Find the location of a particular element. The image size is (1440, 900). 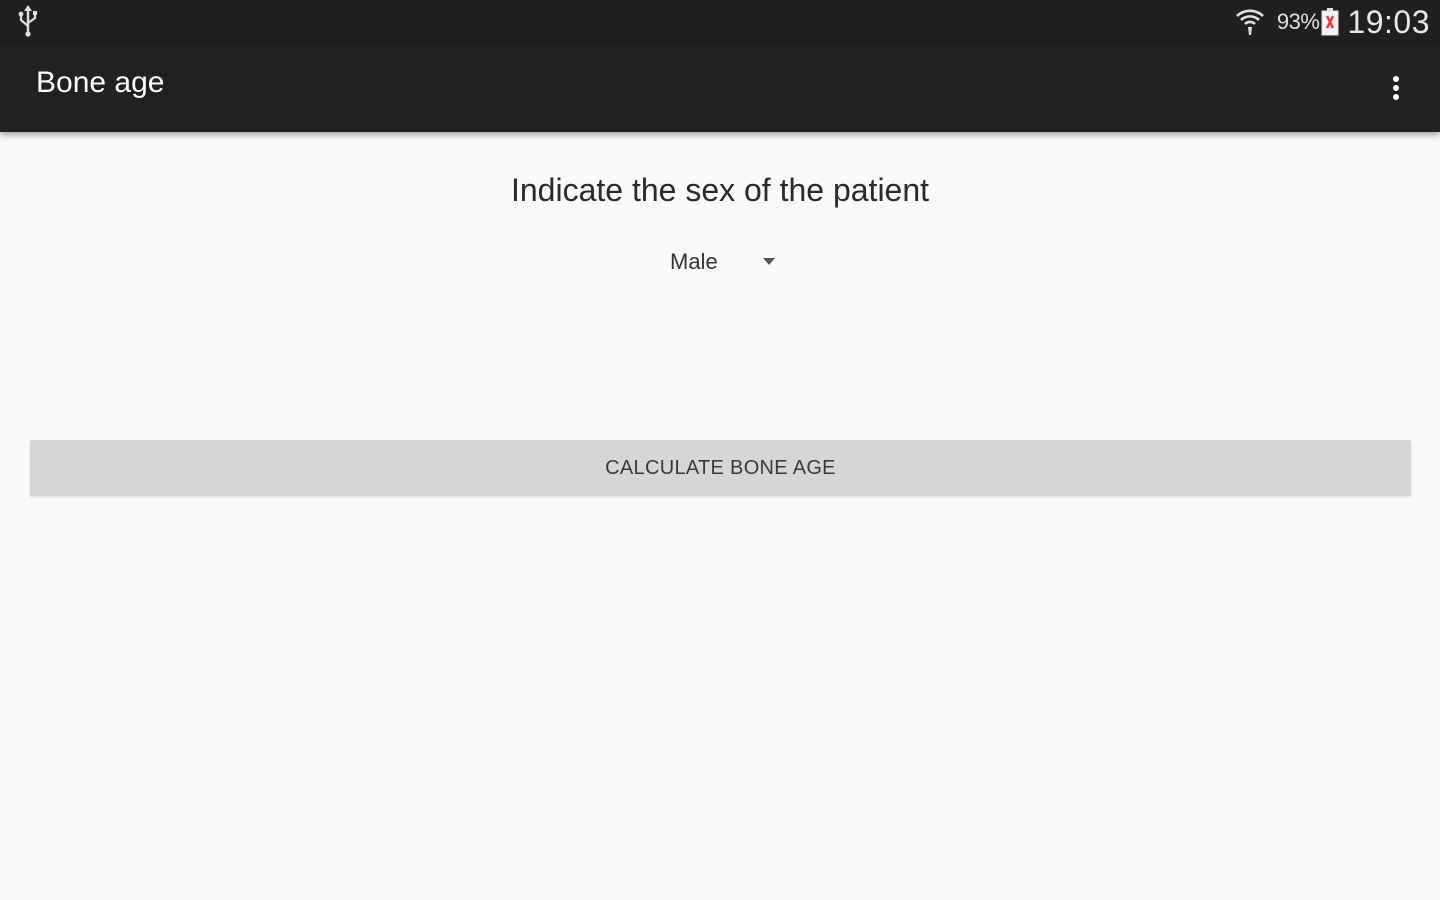

wifi-icon is located at coordinates (1249, 22).